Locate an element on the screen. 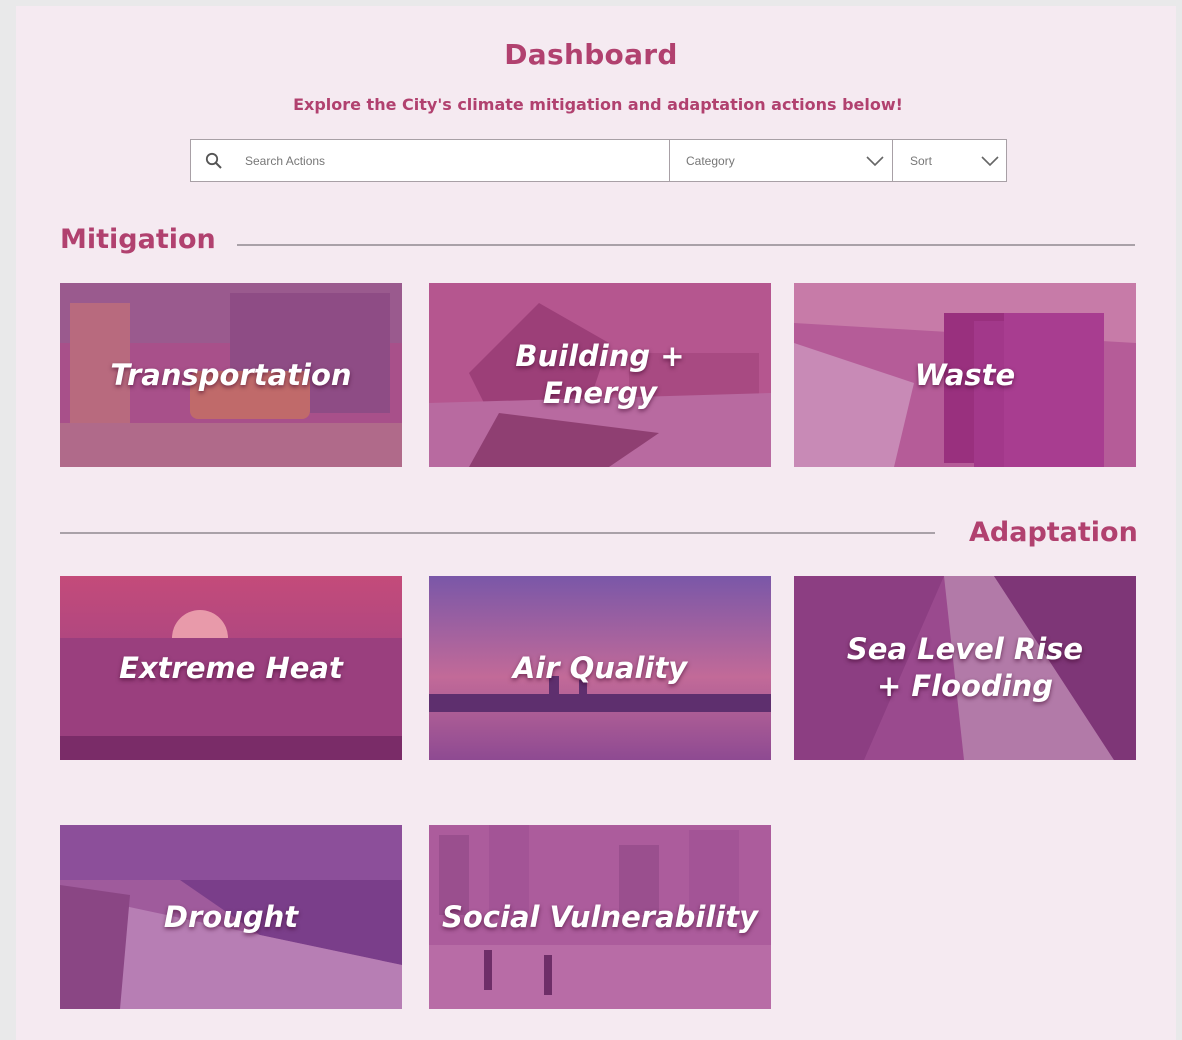  tile-building-energy: Building + Energy is located at coordinates (600, 375).